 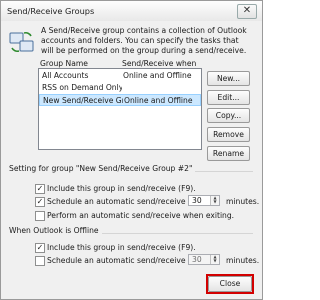 What do you see at coordinates (40, 261) in the screenshot?
I see `schedule-offline-checkbox` at bounding box center [40, 261].